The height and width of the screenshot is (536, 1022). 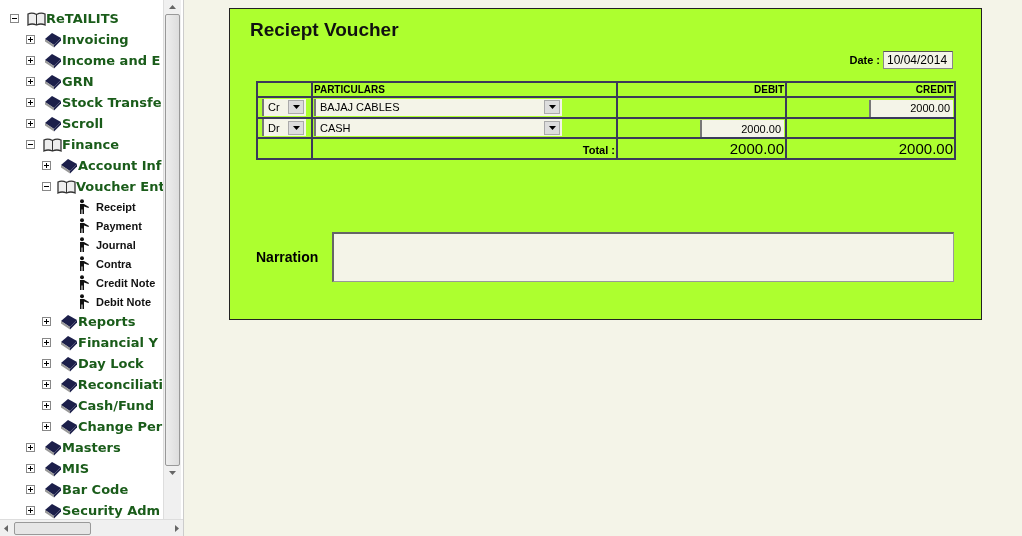 What do you see at coordinates (934, 89) in the screenshot?
I see `column-header: CREDIT` at bounding box center [934, 89].